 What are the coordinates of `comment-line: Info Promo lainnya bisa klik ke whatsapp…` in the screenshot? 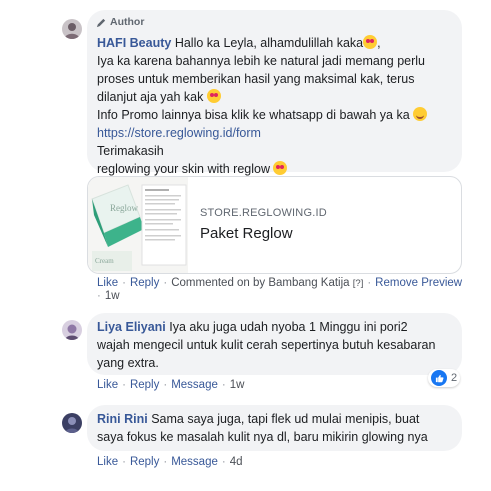 It's located at (253, 115).